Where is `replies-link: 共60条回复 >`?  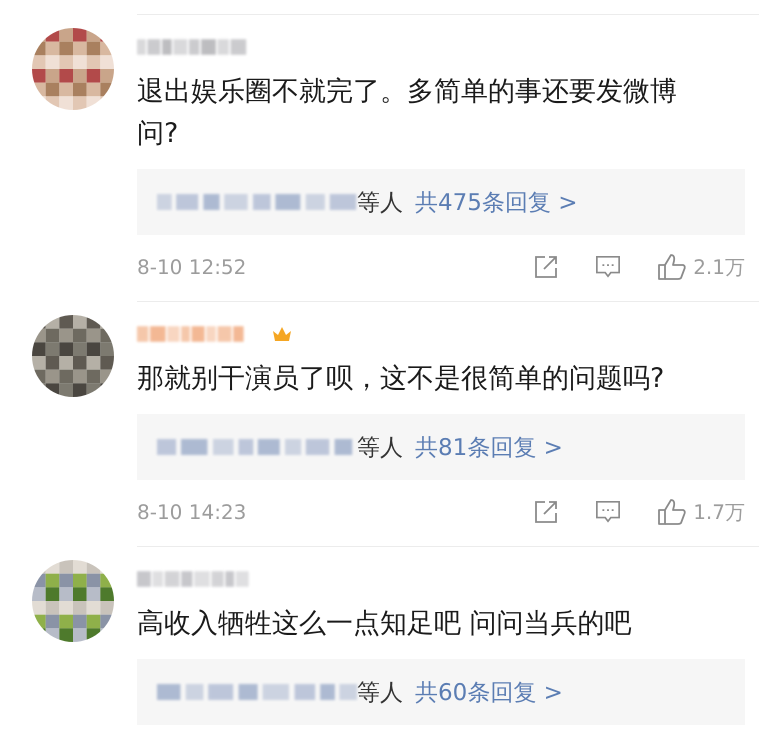 replies-link: 共60条回复 > is located at coordinates (489, 692).